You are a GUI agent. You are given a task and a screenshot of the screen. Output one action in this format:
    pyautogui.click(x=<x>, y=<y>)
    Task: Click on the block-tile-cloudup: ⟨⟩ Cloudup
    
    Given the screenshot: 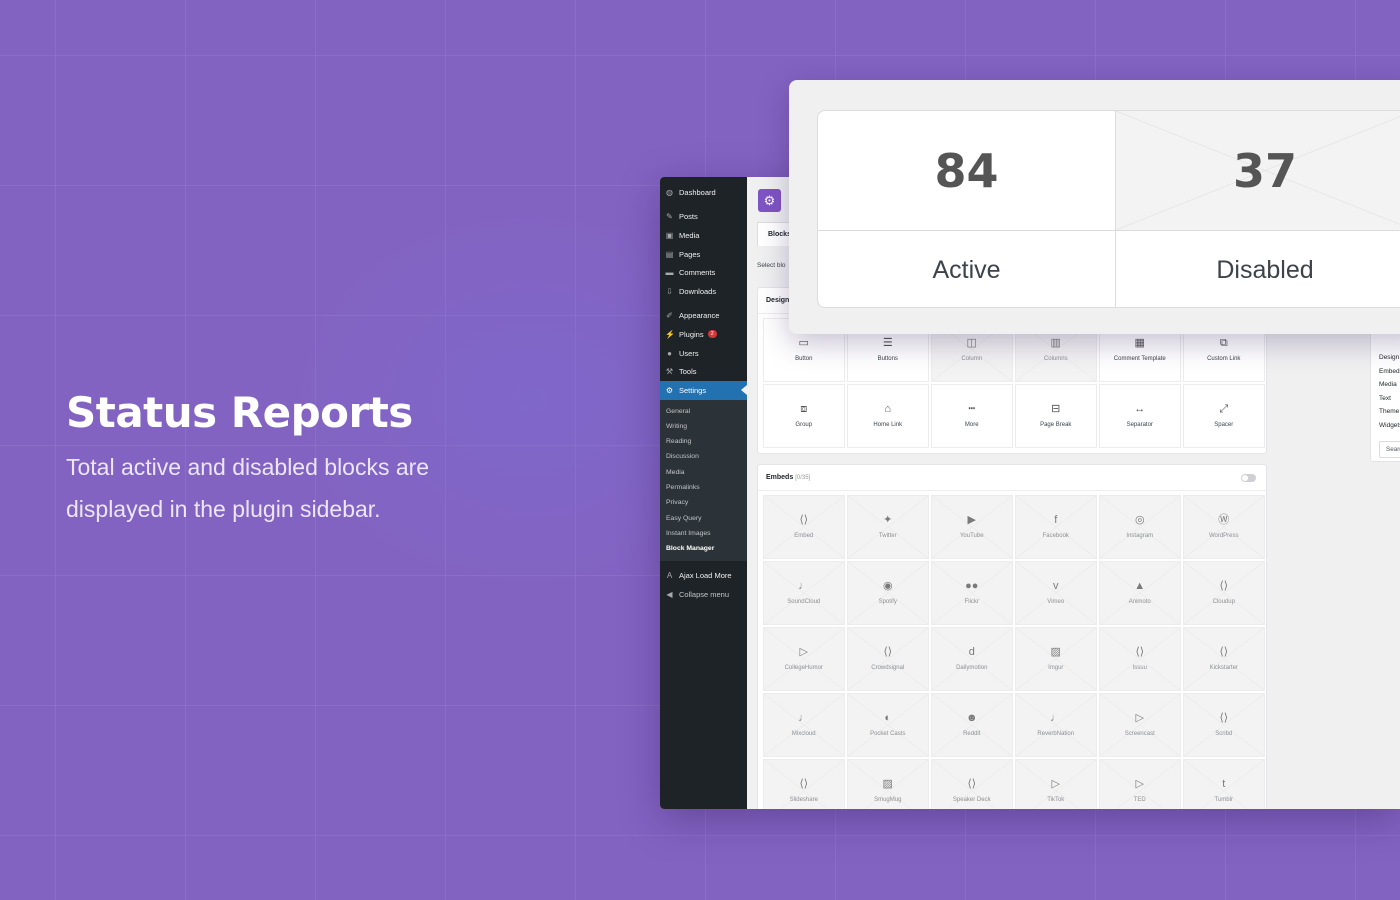 What is the action you would take?
    pyautogui.click(x=1224, y=593)
    